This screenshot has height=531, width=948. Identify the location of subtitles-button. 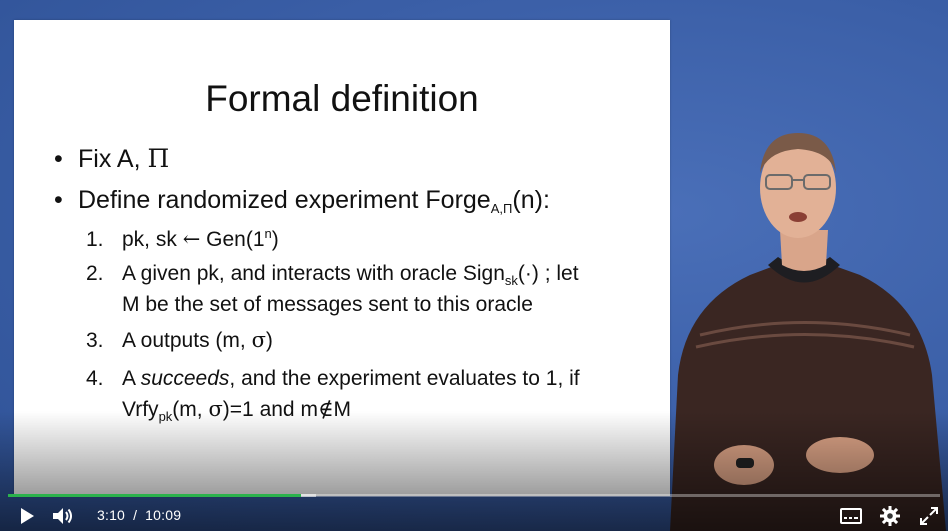
(851, 516).